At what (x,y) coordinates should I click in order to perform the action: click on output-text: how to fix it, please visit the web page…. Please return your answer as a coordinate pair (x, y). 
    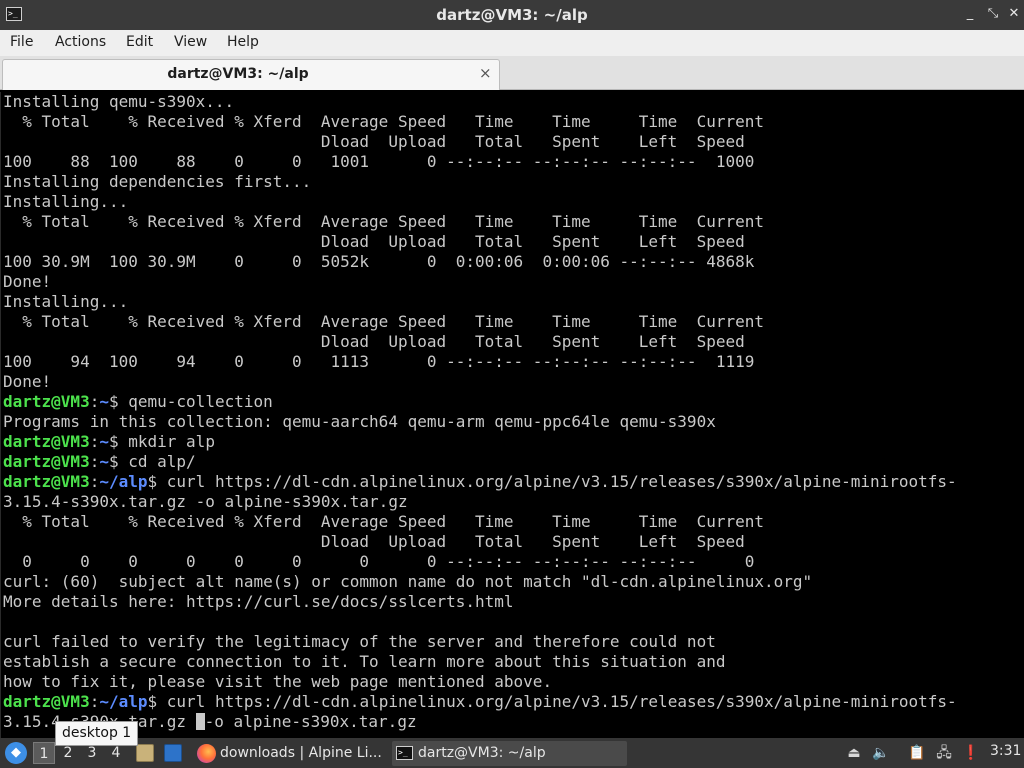
    Looking at the image, I should click on (278, 681).